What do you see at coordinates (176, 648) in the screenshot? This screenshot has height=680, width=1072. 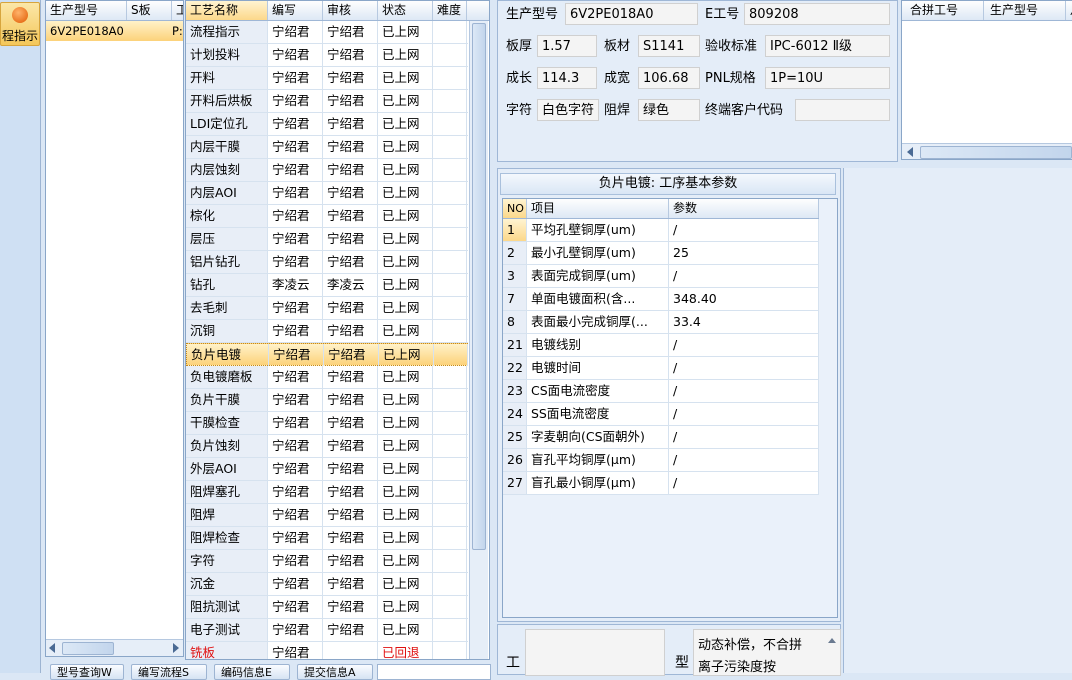 I see `scroll-right-icon` at bounding box center [176, 648].